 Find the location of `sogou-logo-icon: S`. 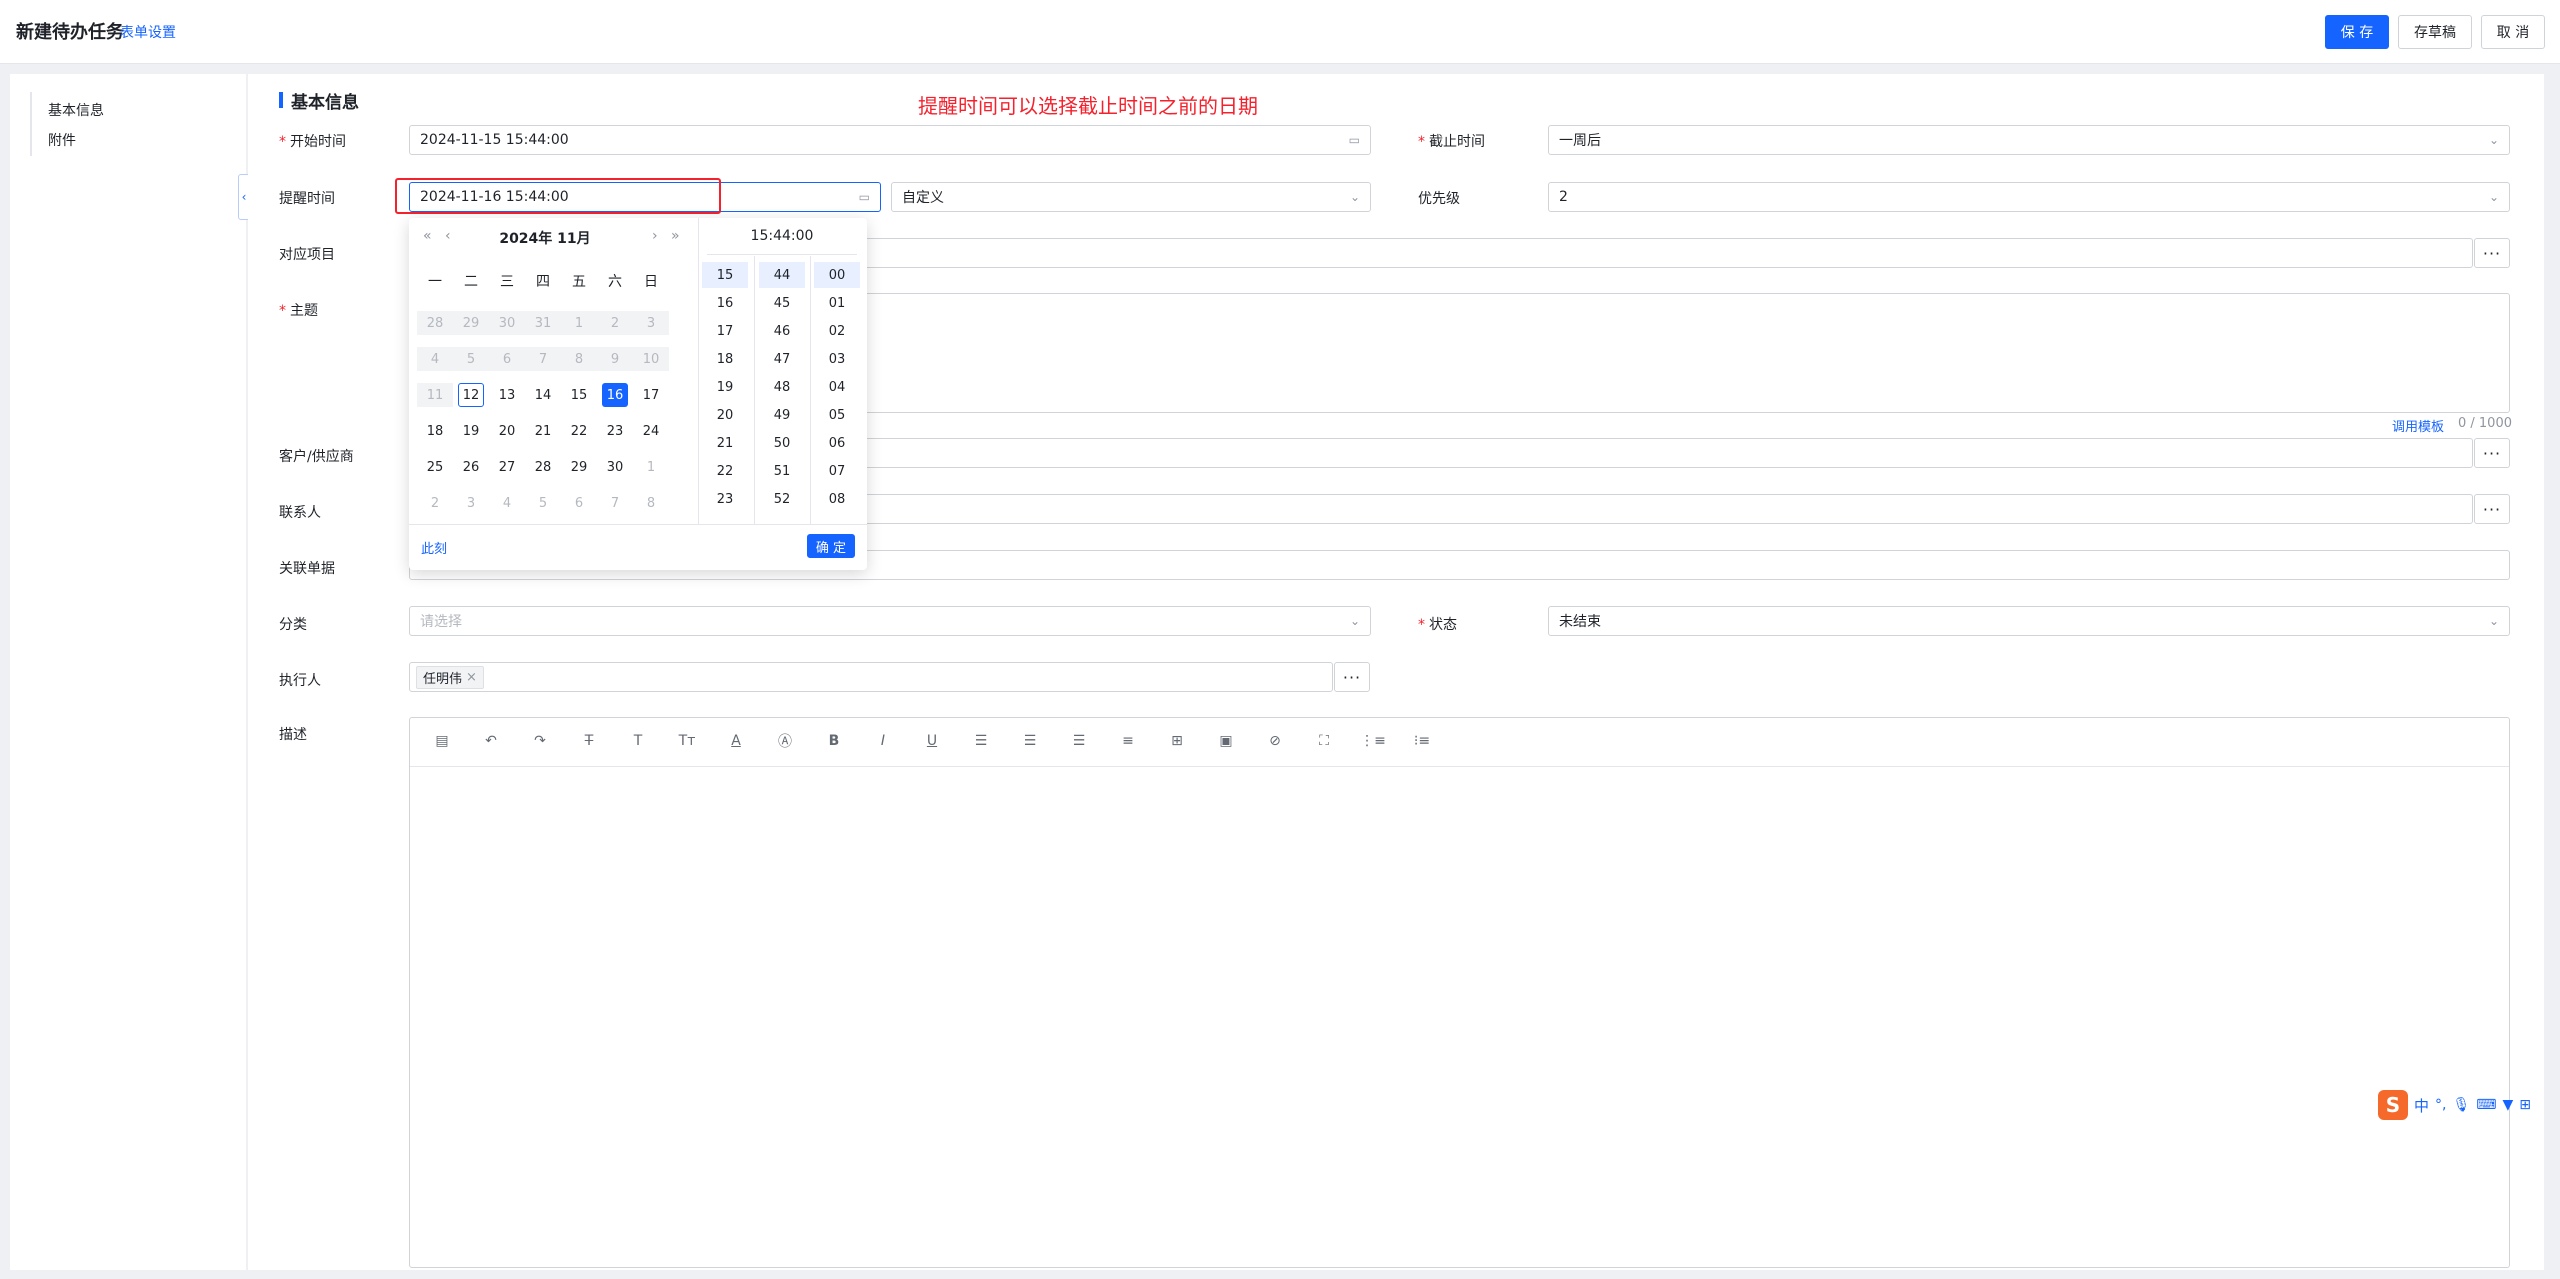

sogou-logo-icon: S is located at coordinates (2393, 1105).